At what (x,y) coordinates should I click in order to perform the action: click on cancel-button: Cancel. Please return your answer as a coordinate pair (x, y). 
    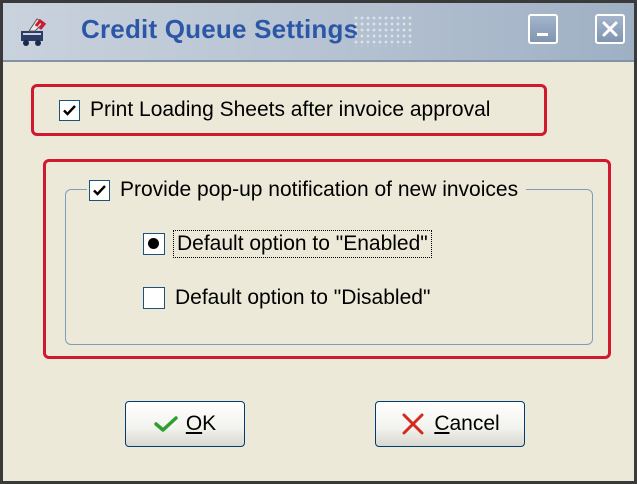
    Looking at the image, I should click on (450, 424).